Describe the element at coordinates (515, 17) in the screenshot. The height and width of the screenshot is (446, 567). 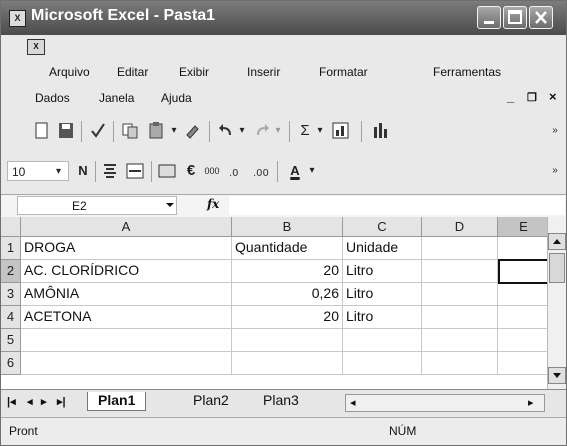
I see `maximize-button` at that location.